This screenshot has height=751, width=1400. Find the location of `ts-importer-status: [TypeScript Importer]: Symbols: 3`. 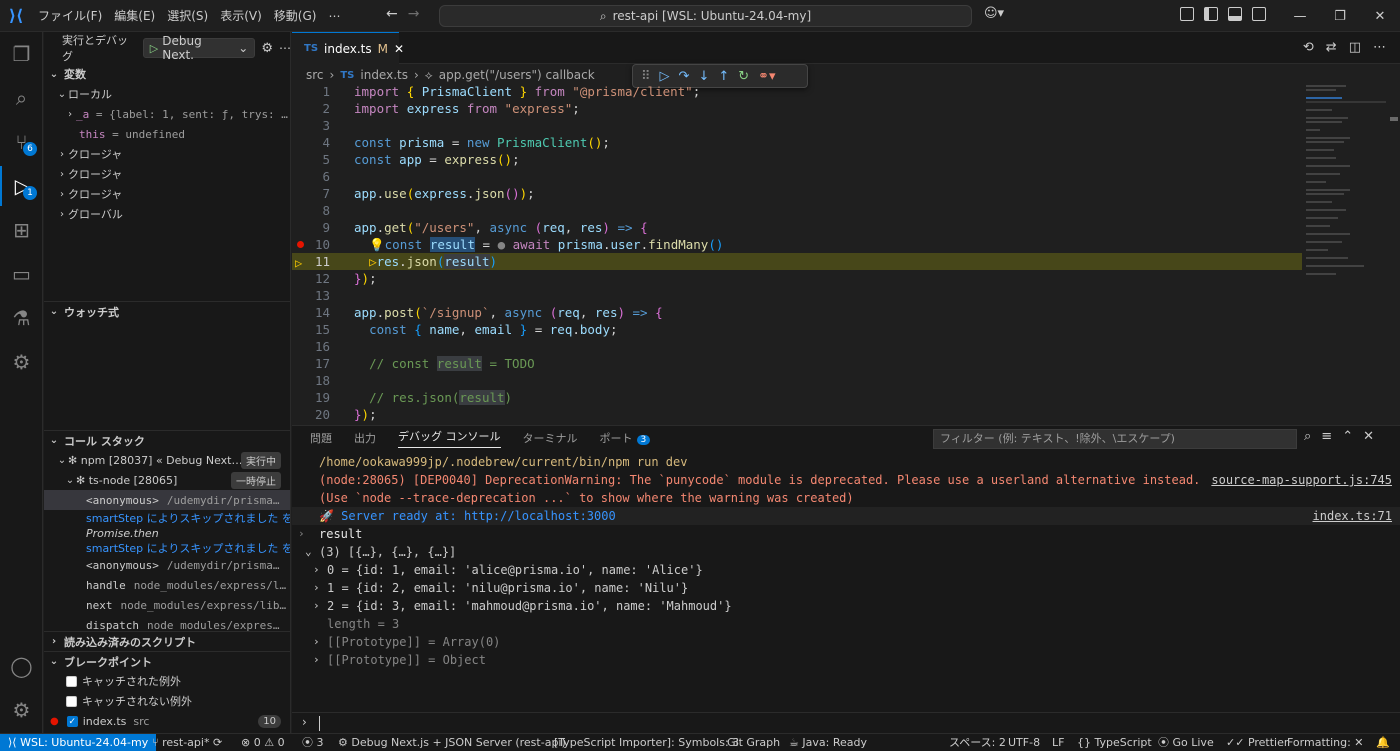

ts-importer-status: [TypeScript Importer]: Symbols: 3 is located at coordinates (646, 742).